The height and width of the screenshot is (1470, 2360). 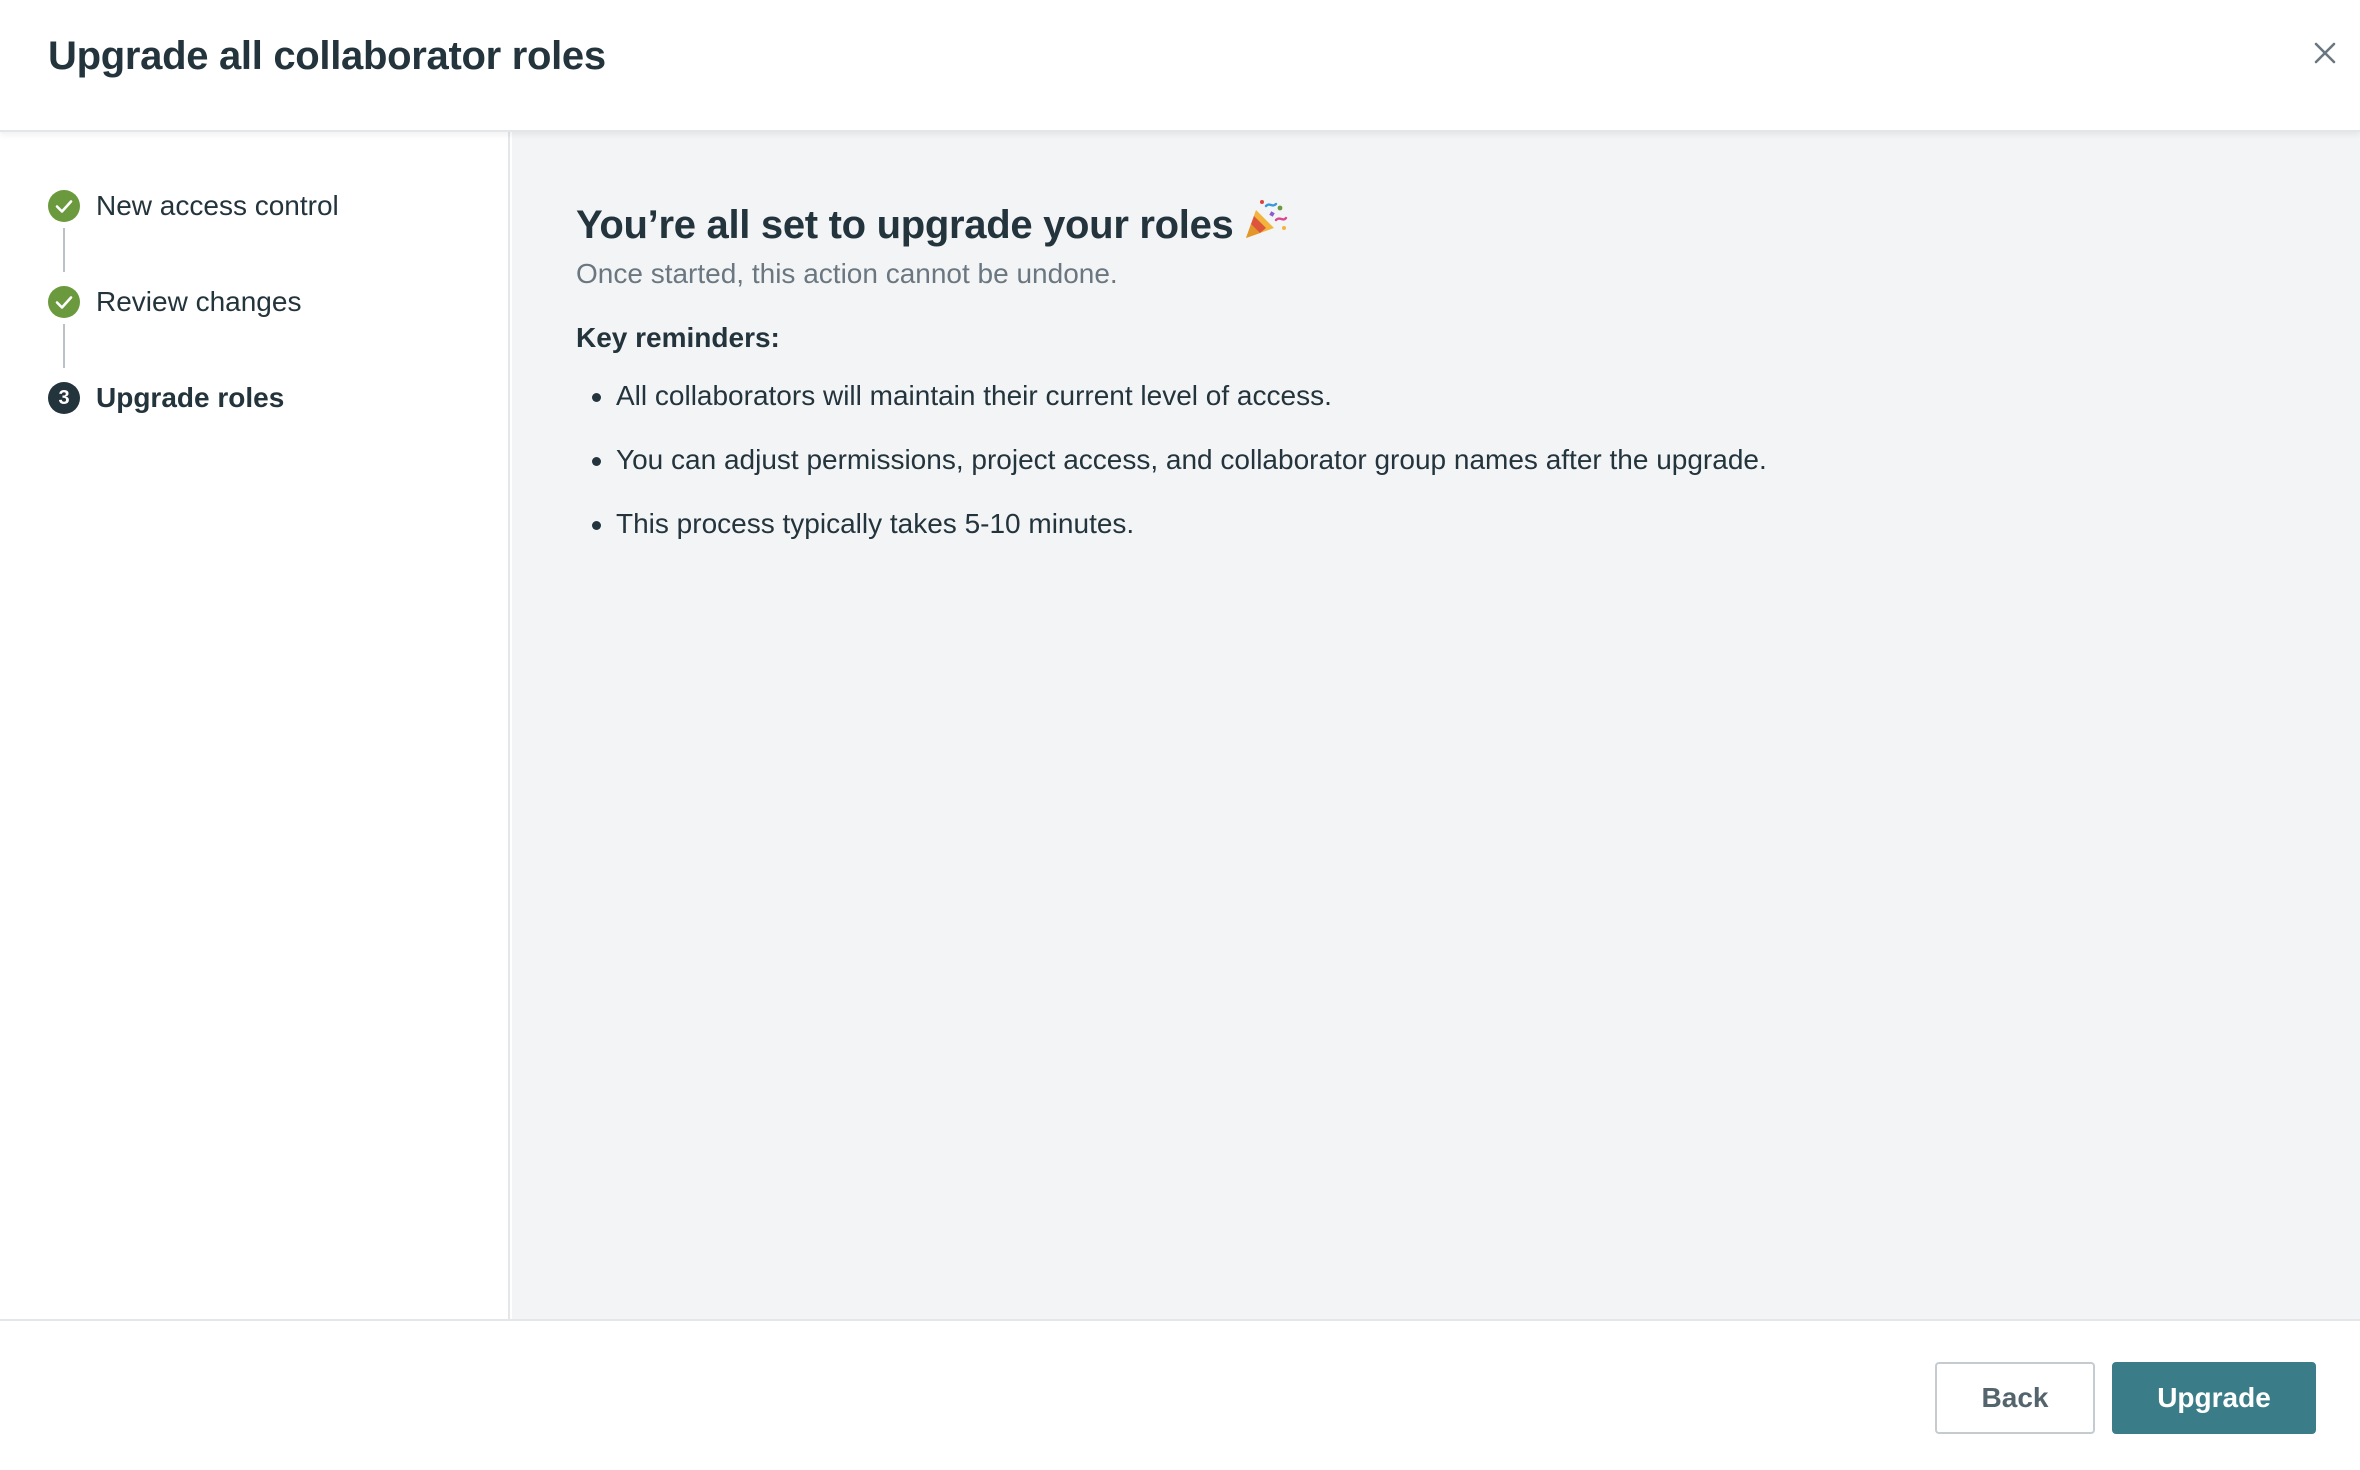 I want to click on page-title-text: You’re all set to upgrade your roles, so click(x=905, y=224).